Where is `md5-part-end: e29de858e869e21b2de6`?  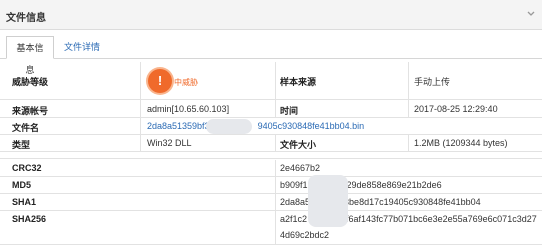 md5-part-end: e29de858e869e21b2de6 is located at coordinates (391, 185).